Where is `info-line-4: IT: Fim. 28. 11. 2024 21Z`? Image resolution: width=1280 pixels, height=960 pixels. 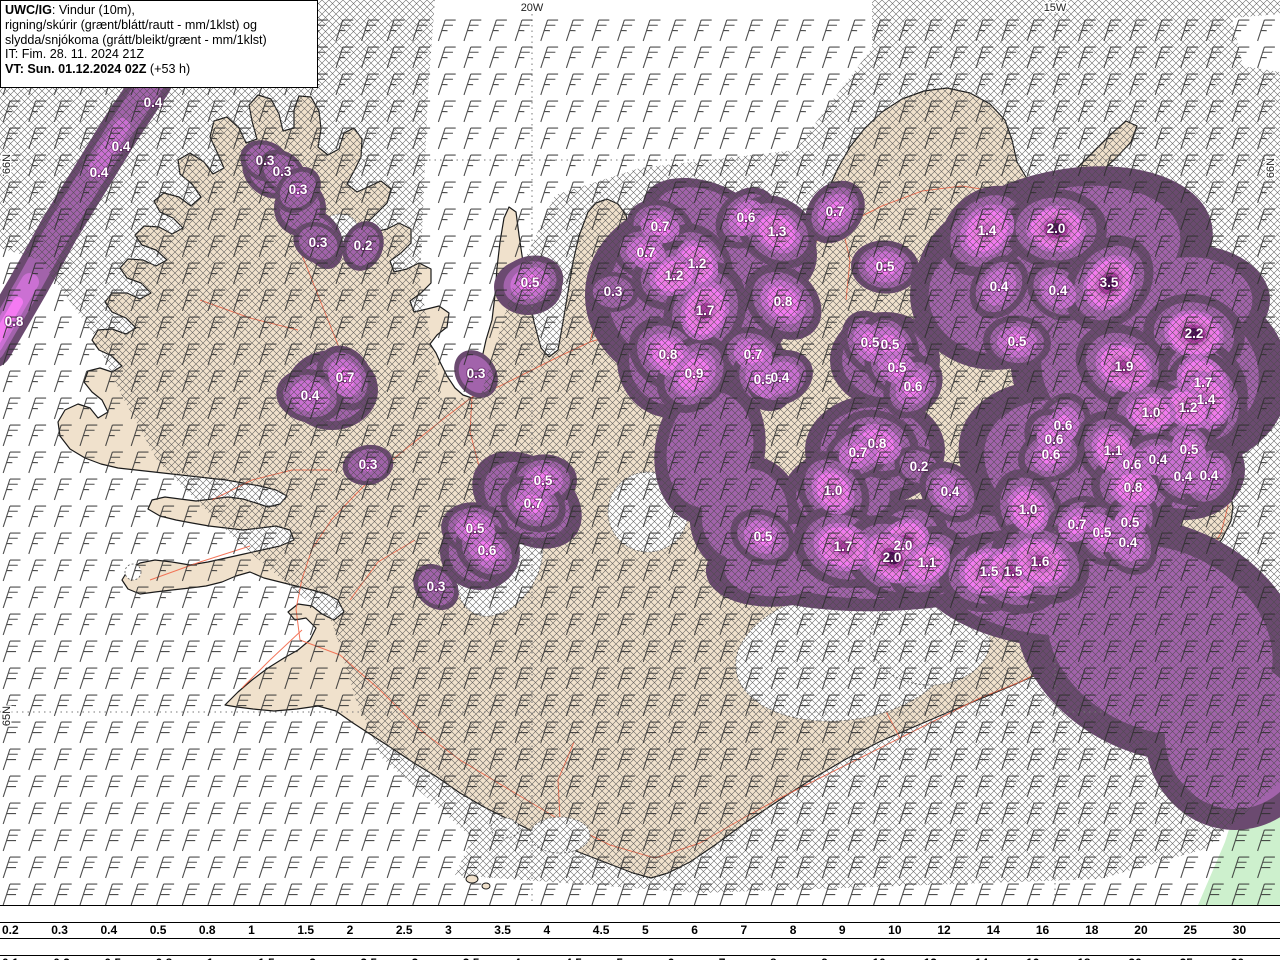
info-line-4: IT: Fim. 28. 11. 2024 21Z is located at coordinates (75, 54).